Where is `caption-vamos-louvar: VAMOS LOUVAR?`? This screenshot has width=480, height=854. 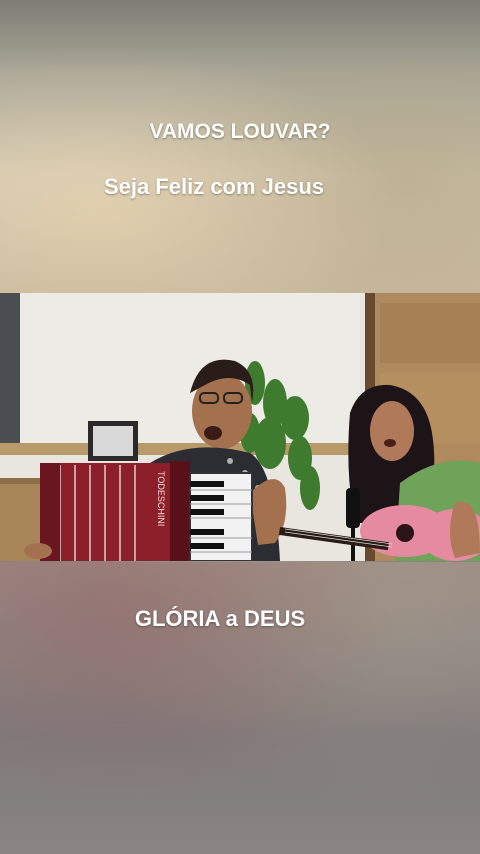 caption-vamos-louvar: VAMOS LOUVAR? is located at coordinates (240, 131).